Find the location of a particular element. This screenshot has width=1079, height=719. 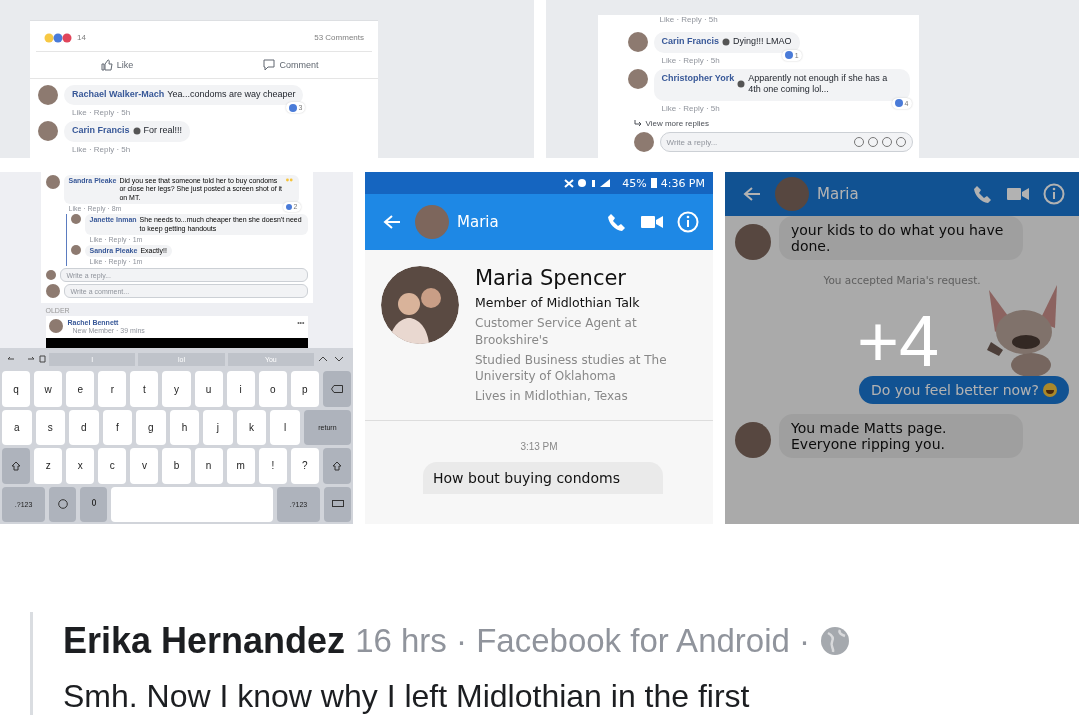

key: i is located at coordinates (240, 389).